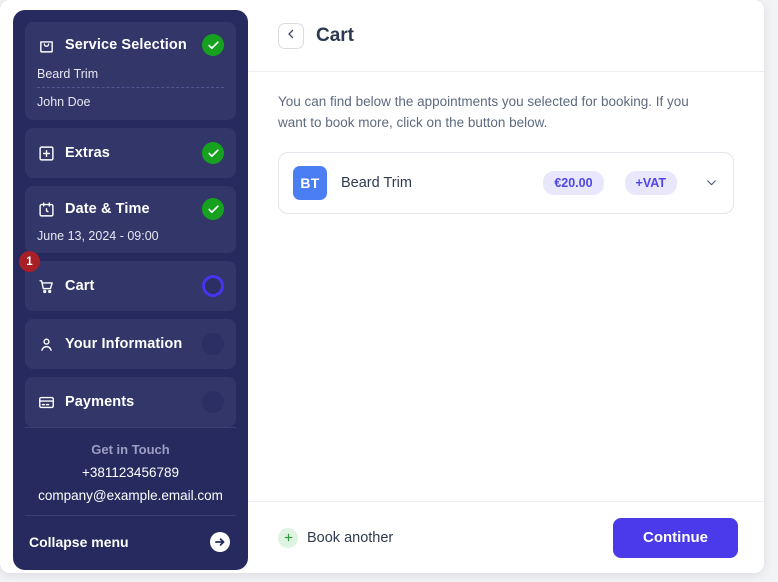 The height and width of the screenshot is (582, 778). I want to click on back-button, so click(291, 35).